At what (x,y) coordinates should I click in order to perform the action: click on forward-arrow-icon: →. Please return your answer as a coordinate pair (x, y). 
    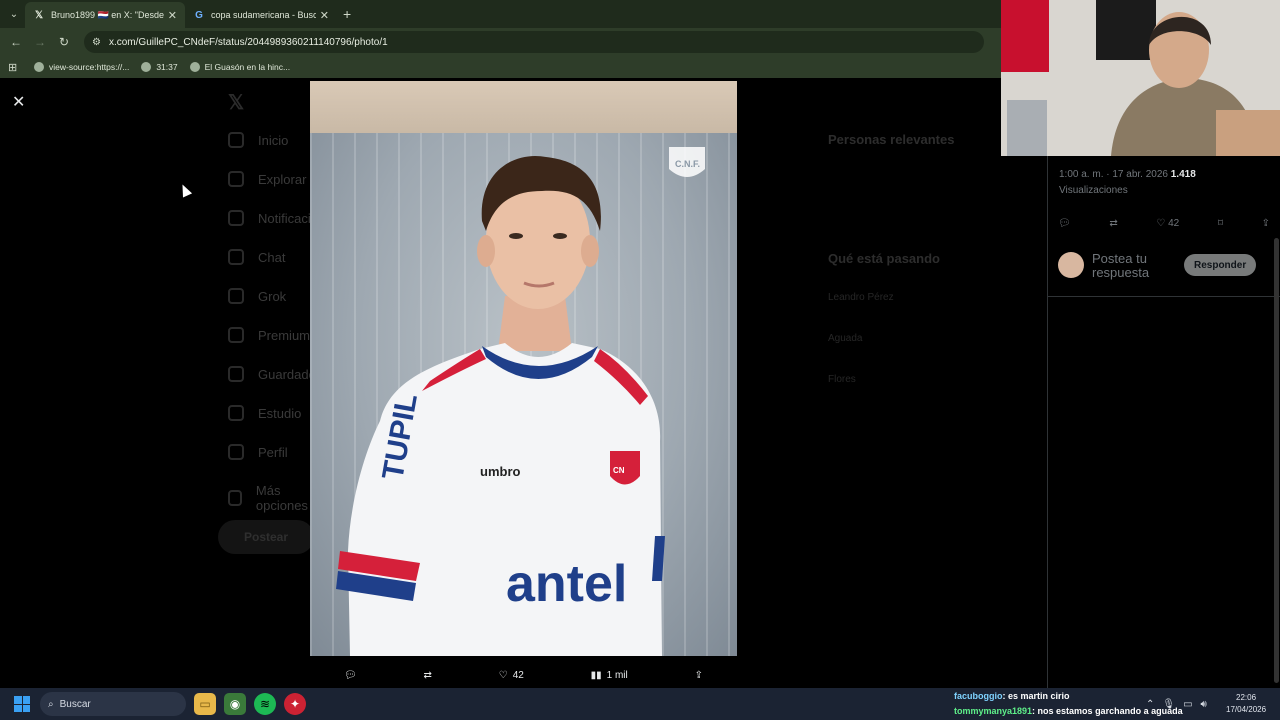
    Looking at the image, I should click on (40, 42).